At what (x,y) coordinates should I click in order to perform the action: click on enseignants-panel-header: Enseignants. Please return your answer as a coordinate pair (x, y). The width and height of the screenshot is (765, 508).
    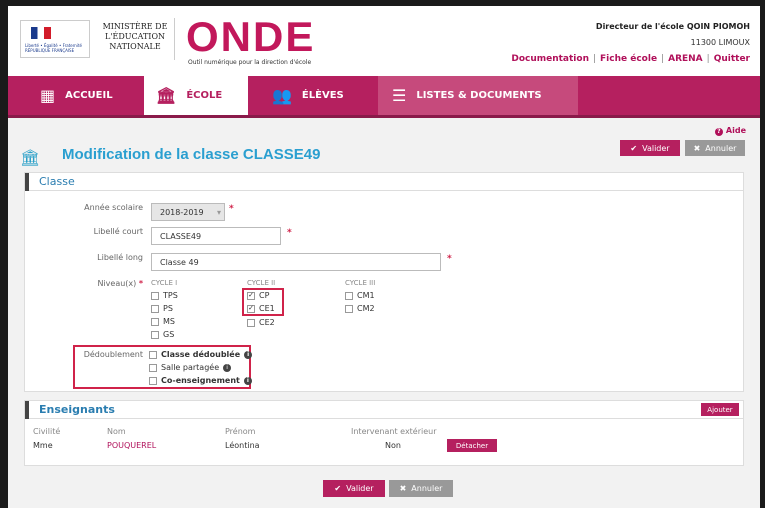
    Looking at the image, I should click on (384, 410).